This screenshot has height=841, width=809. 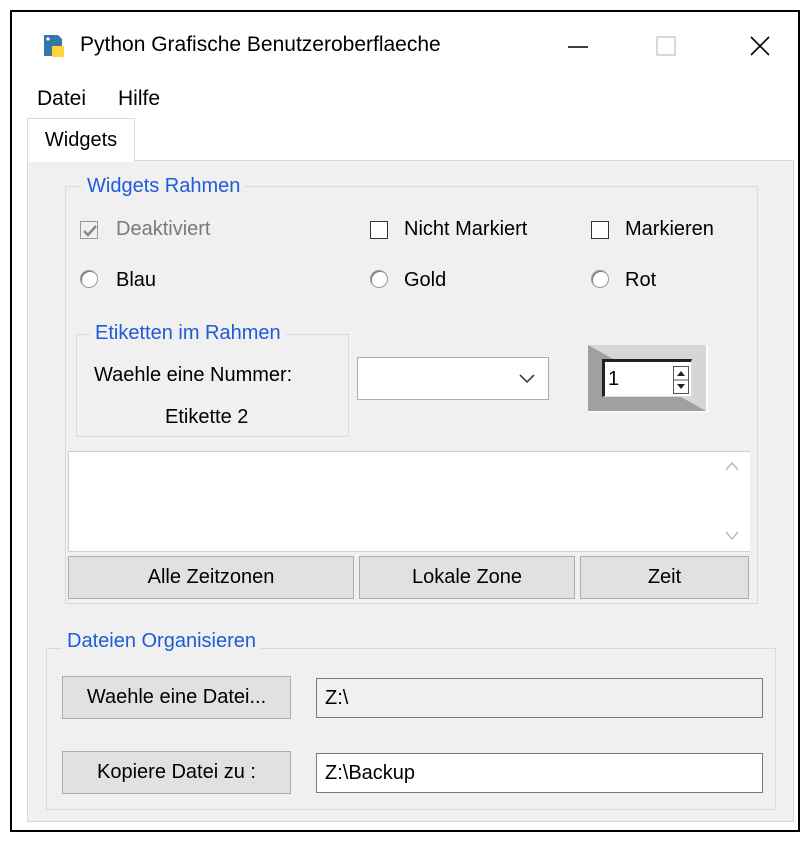 I want to click on nicht-markiert-label: Nicht Markiert, so click(x=466, y=229).